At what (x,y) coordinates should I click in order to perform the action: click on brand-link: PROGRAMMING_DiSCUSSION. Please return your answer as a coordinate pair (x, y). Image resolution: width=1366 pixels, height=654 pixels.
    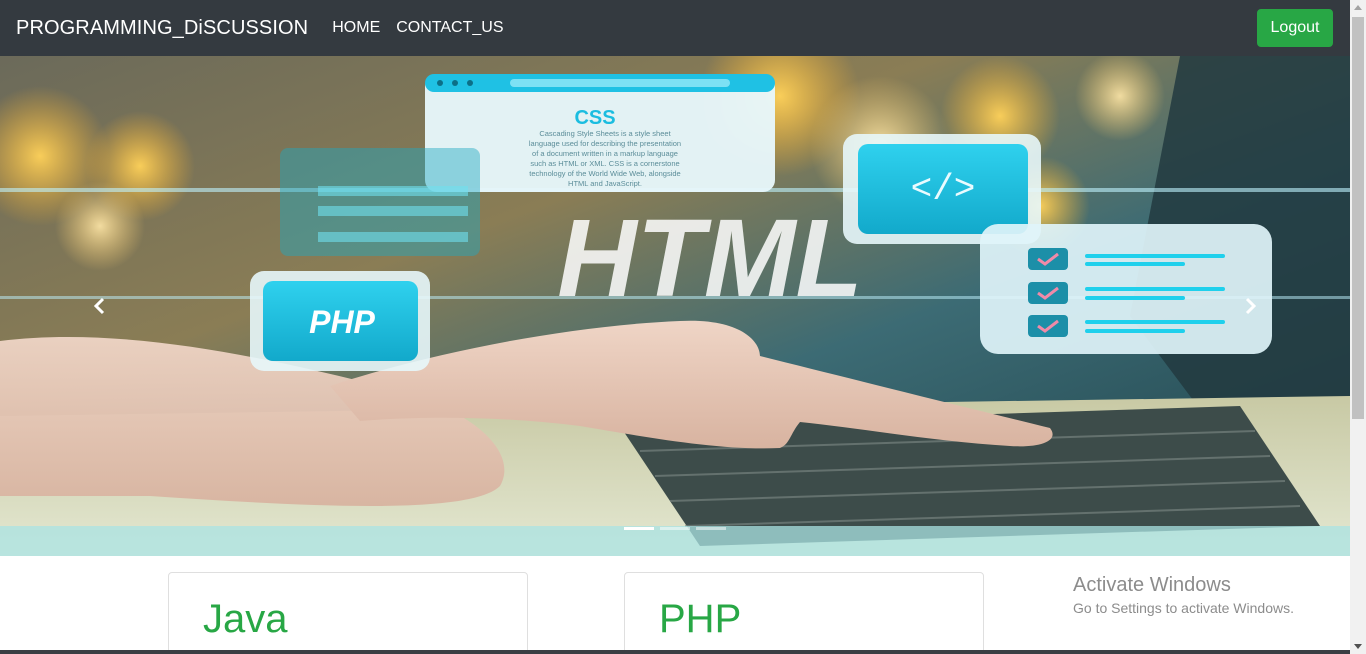
    Looking at the image, I should click on (162, 28).